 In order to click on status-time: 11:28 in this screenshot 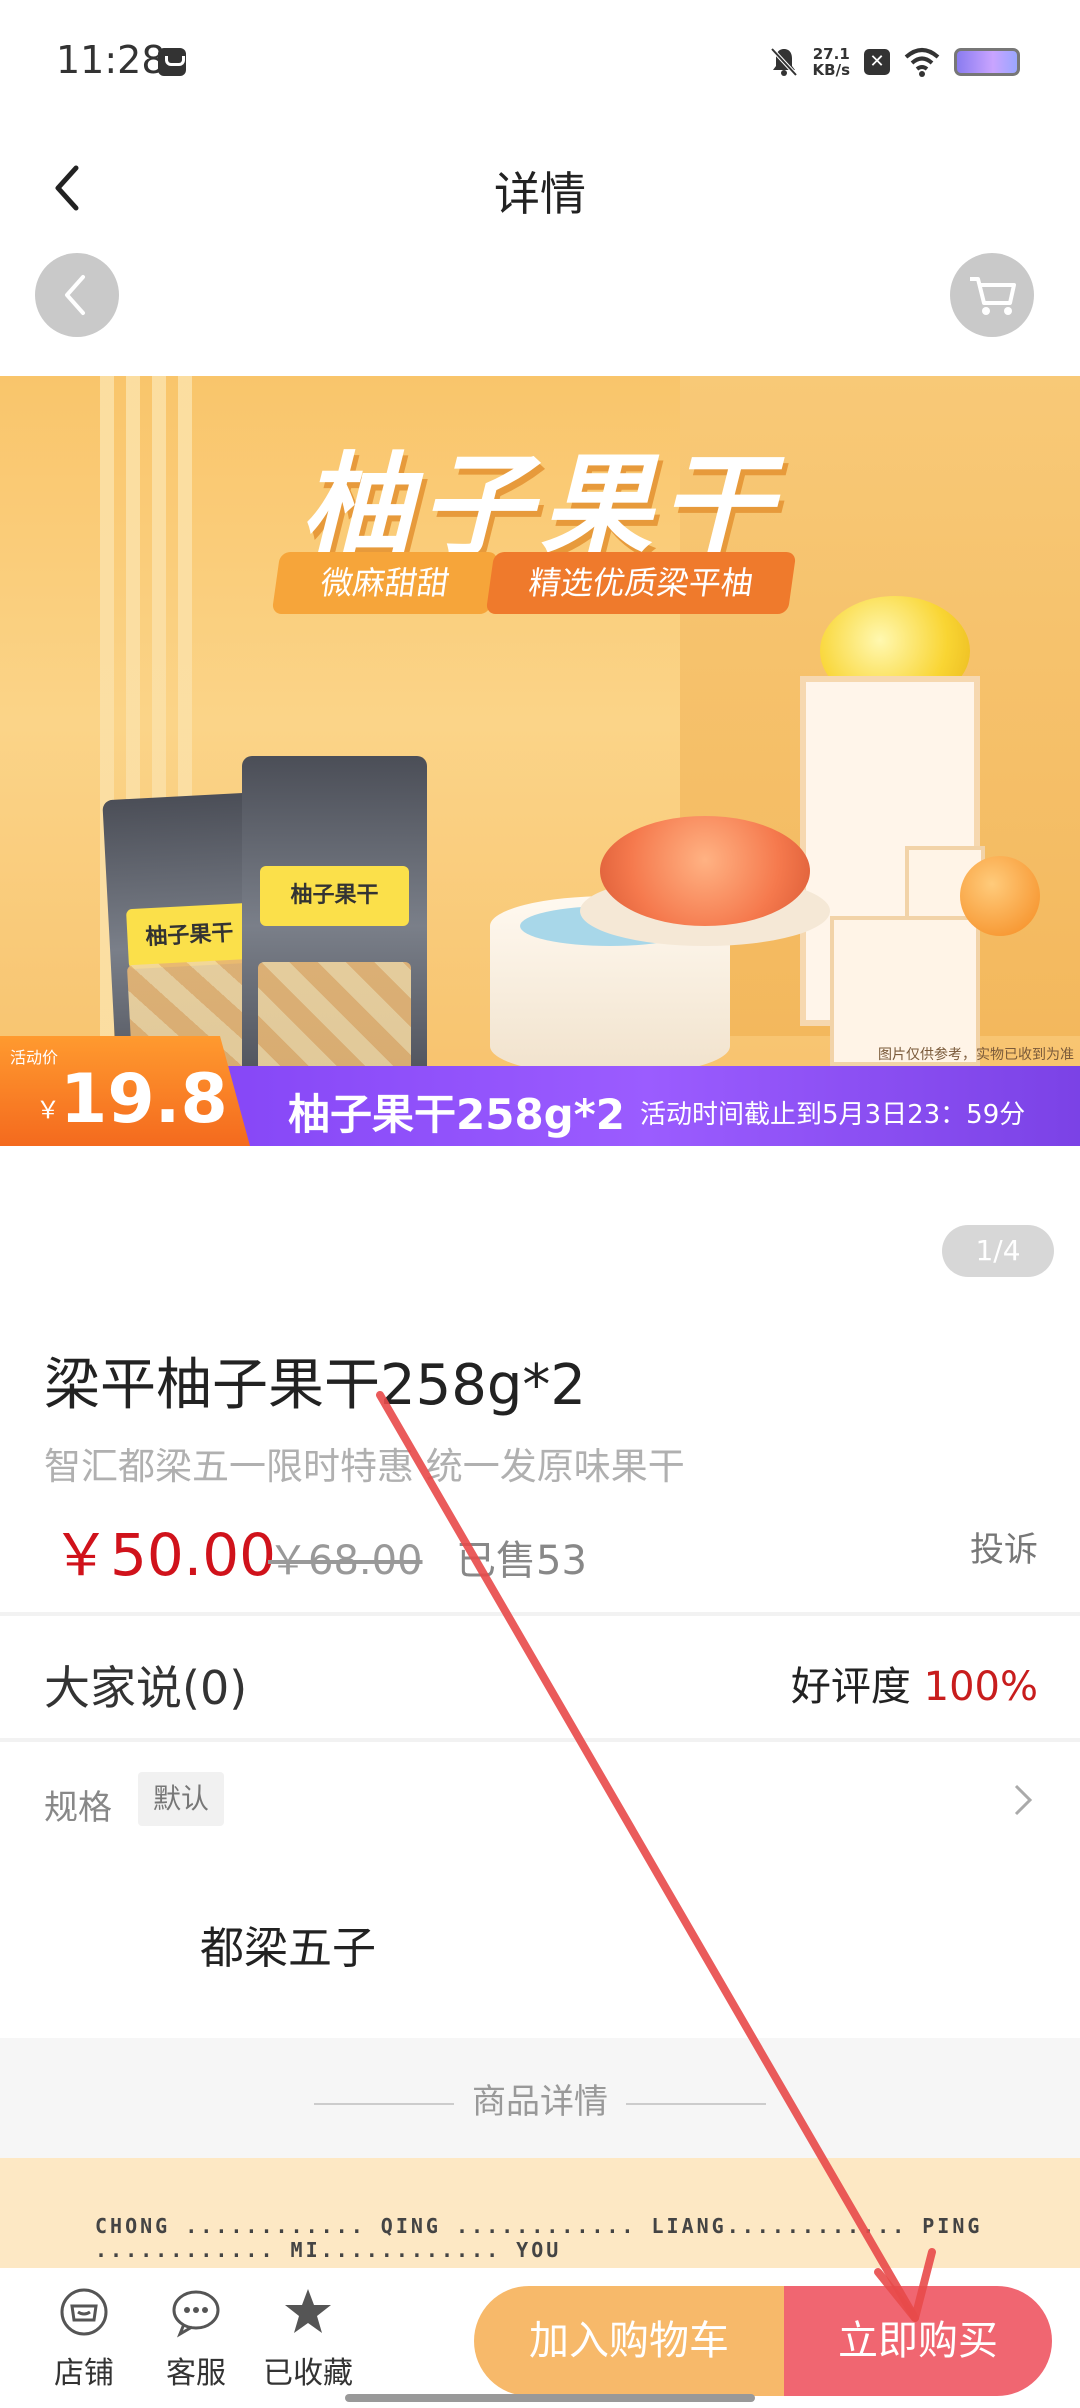, I will do `click(111, 60)`.